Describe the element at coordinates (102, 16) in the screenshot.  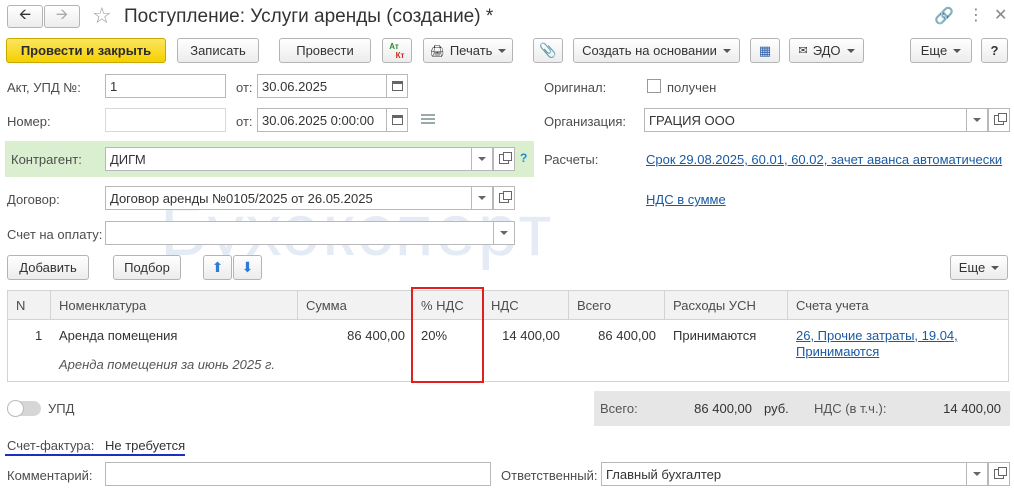
I see `favorite-star-icon: ☆` at that location.